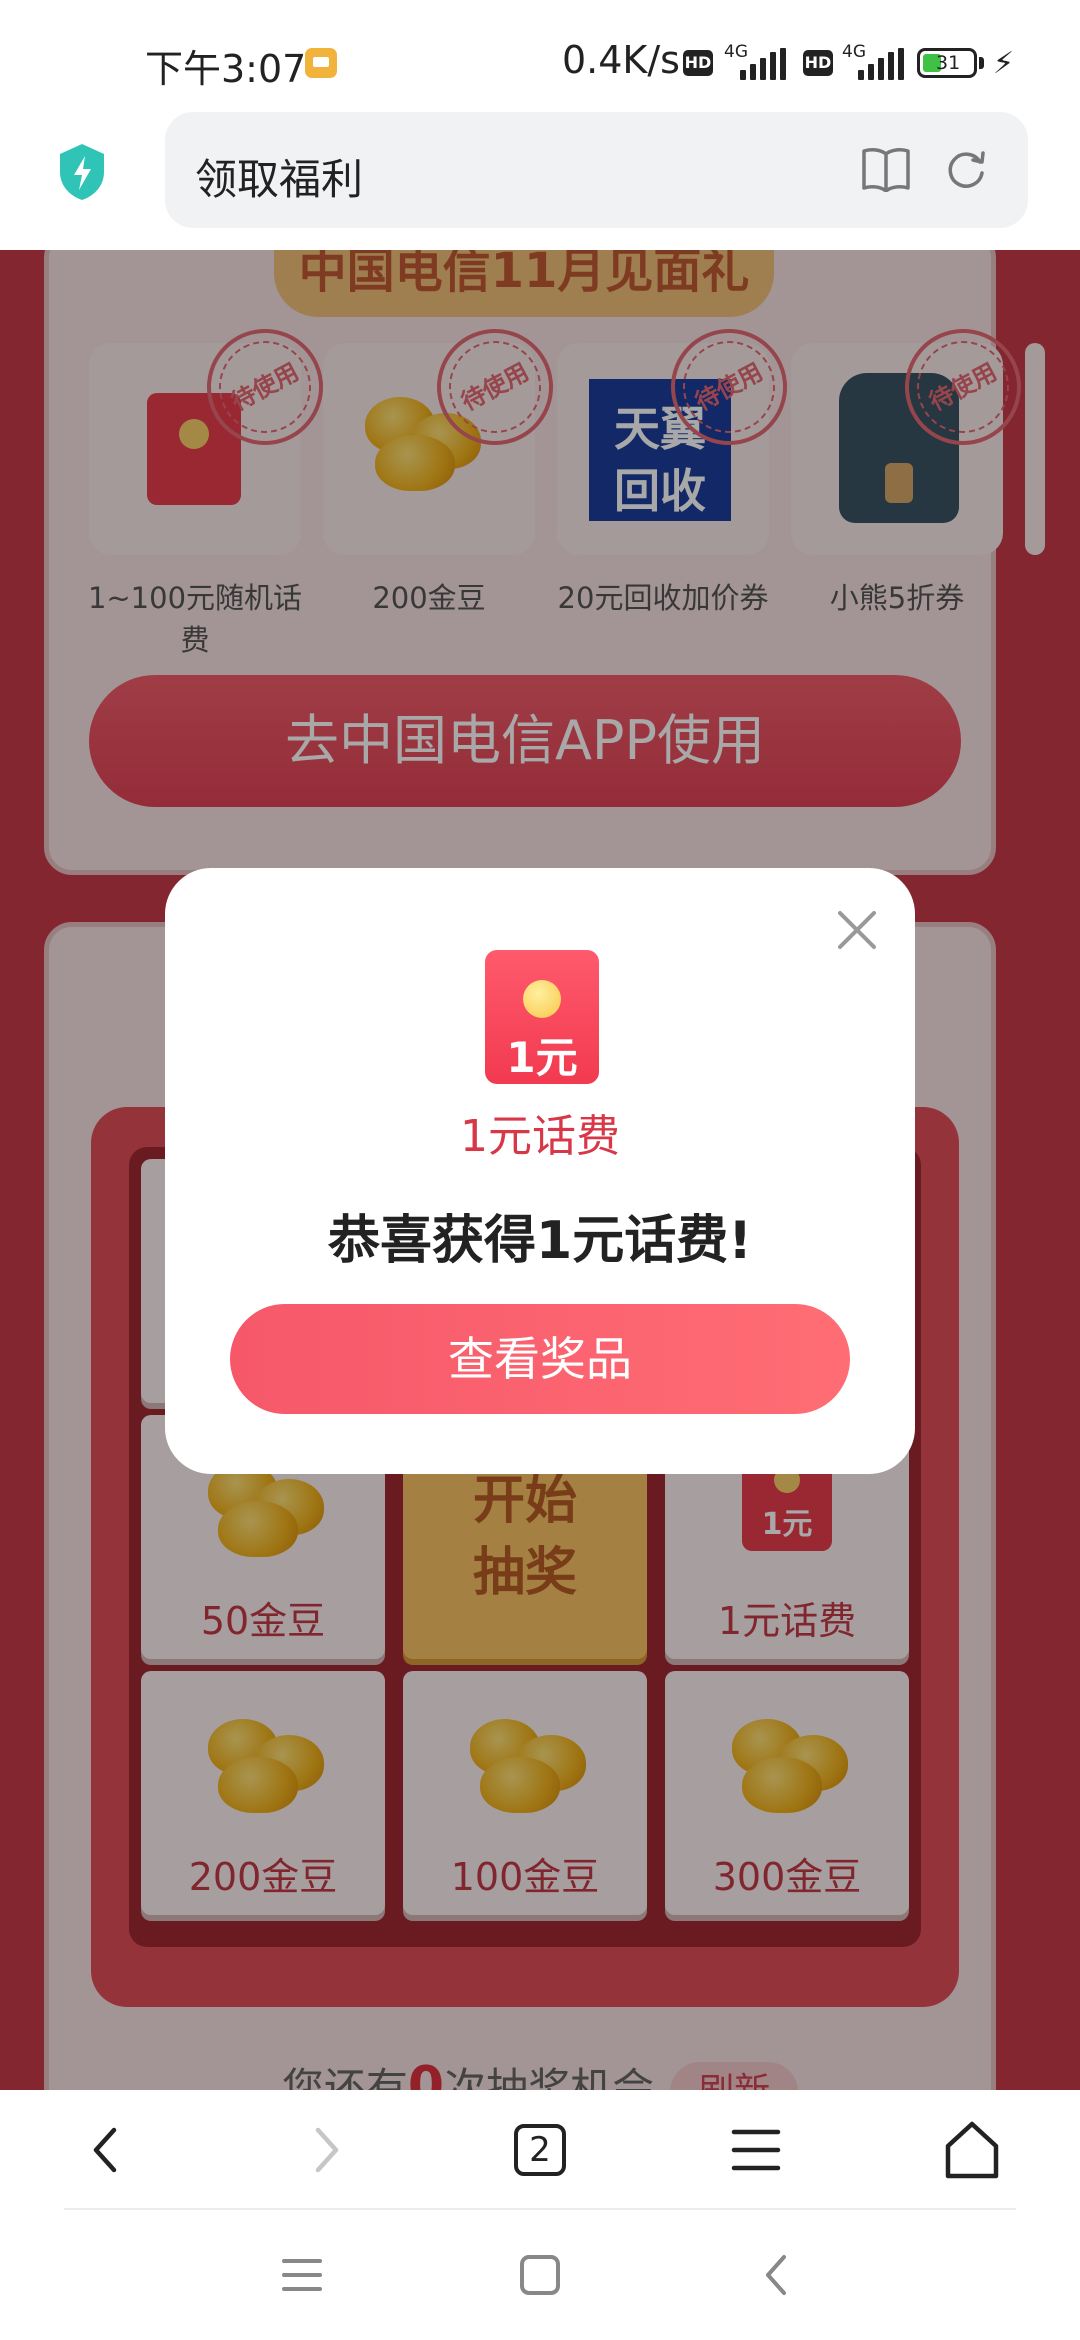 This screenshot has width=1080, height=2340. What do you see at coordinates (778, 2275) in the screenshot?
I see `back-nav-icon` at bounding box center [778, 2275].